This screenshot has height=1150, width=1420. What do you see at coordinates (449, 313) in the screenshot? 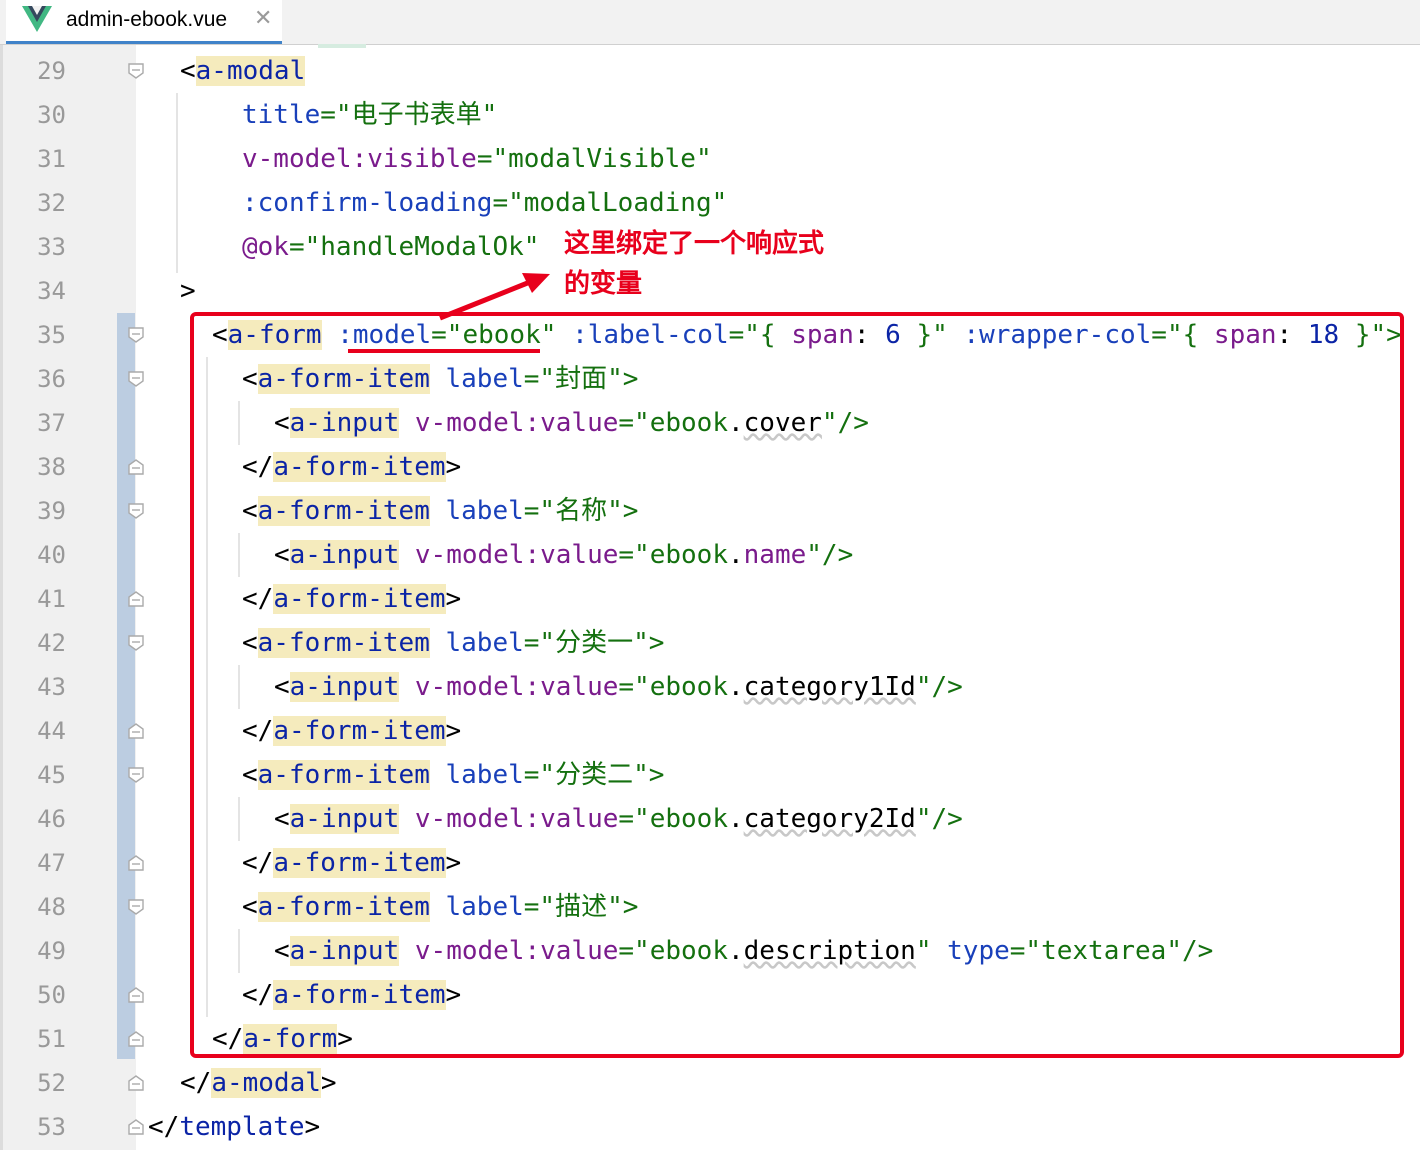
I see `annotation-arrow` at bounding box center [449, 313].